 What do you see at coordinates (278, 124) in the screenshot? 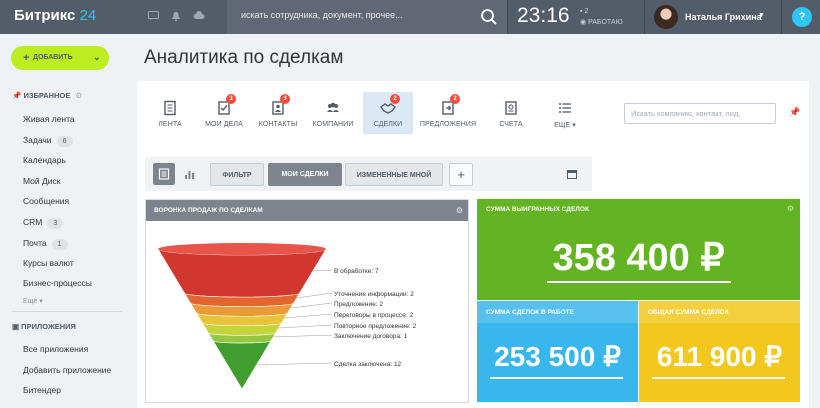
I see `tab-label: КОНТАКТЫ` at bounding box center [278, 124].